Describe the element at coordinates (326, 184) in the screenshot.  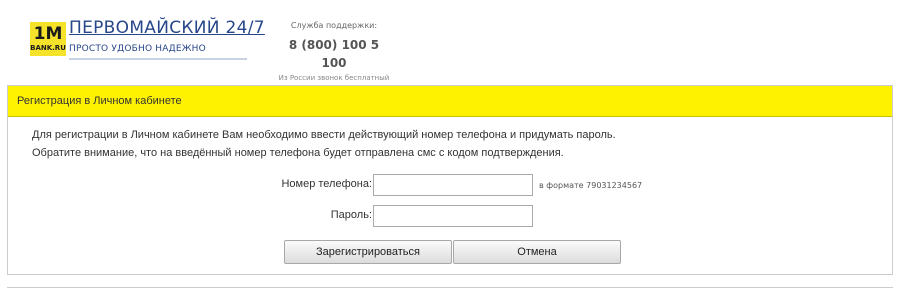
I see `phone-label: Номер телефона:` at that location.